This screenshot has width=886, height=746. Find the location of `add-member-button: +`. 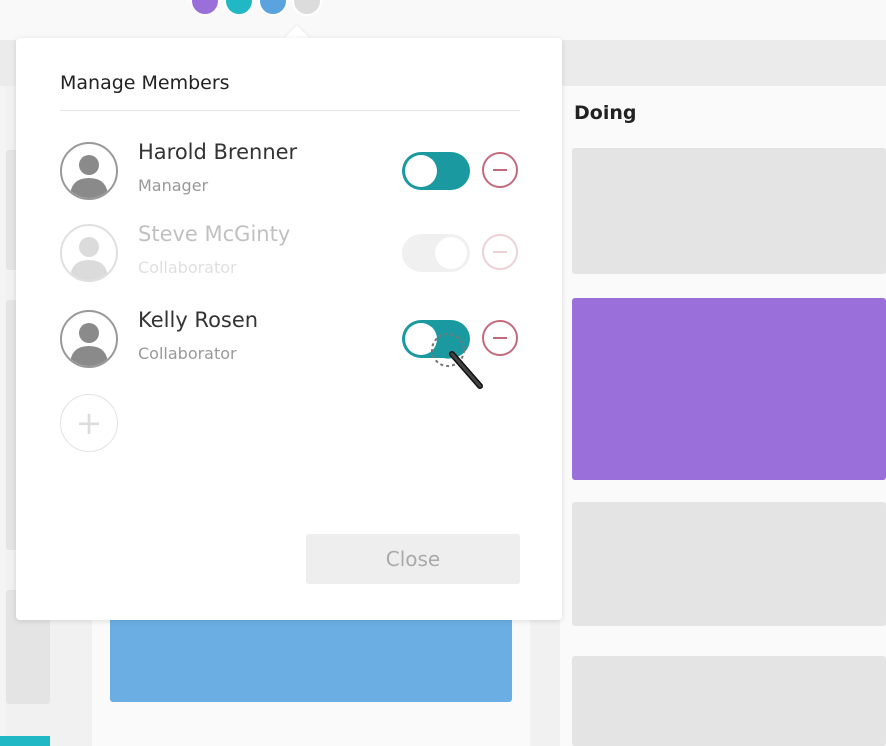

add-member-button: + is located at coordinates (89, 423).